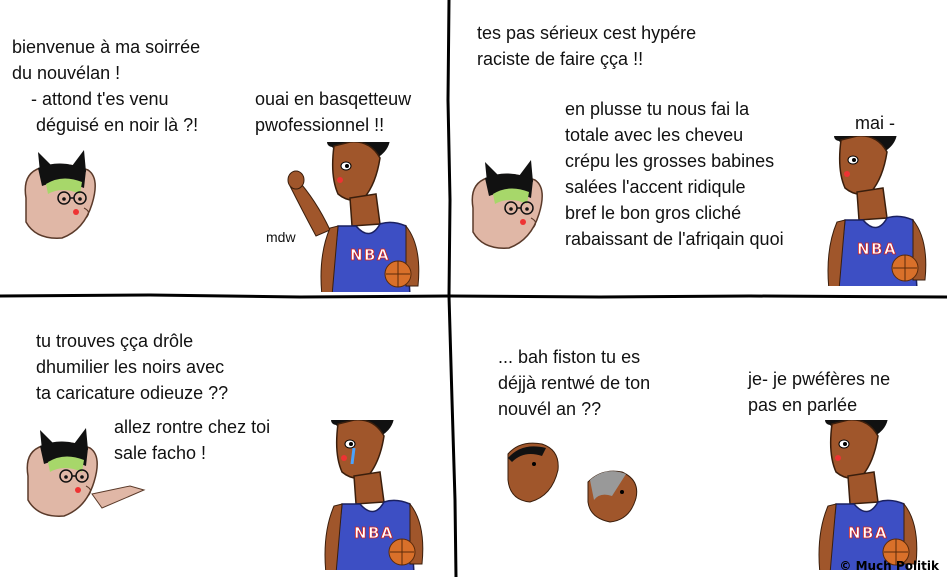 This screenshot has width=947, height=577. Describe the element at coordinates (889, 566) in the screenshot. I see `author-credit: © Much Politik` at that location.